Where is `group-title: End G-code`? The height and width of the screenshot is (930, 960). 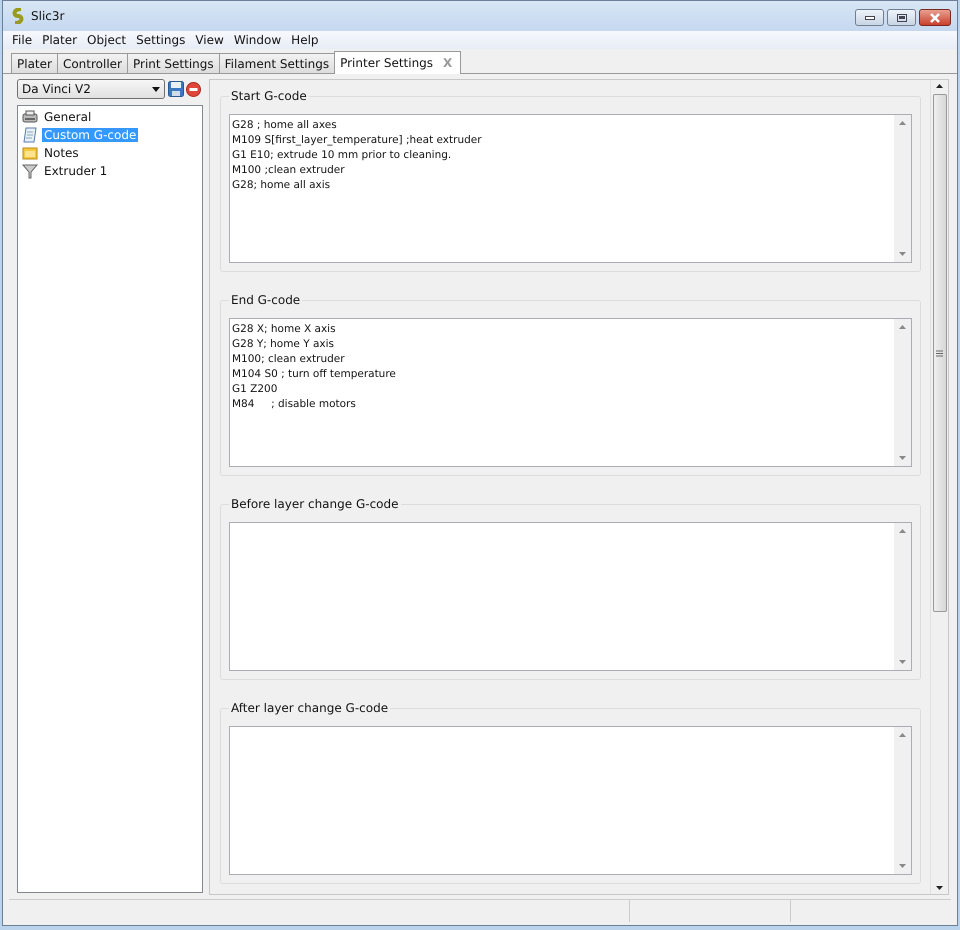
group-title: End G-code is located at coordinates (265, 300).